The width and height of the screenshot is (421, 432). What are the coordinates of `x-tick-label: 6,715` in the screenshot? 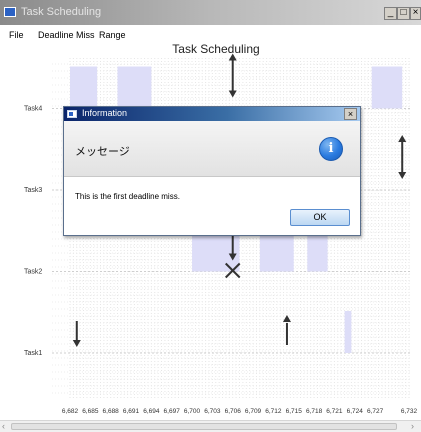 It's located at (294, 411).